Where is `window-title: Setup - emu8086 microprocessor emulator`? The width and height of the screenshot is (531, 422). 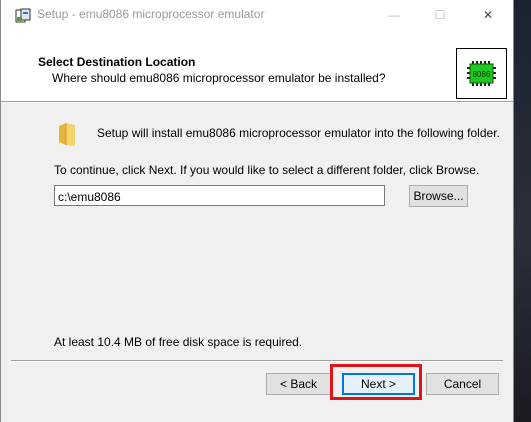 window-title: Setup - emu8086 microprocessor emulator is located at coordinates (151, 14).